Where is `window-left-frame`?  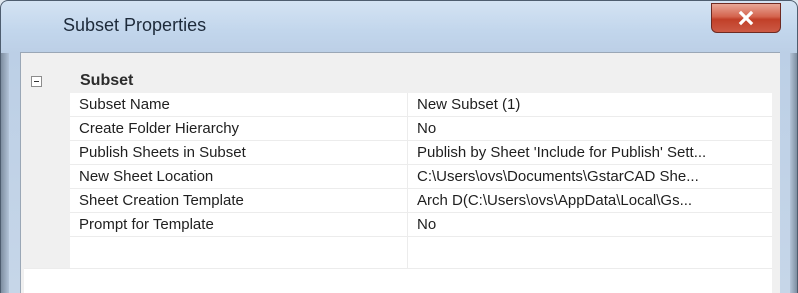
window-left-frame is located at coordinates (5, 173).